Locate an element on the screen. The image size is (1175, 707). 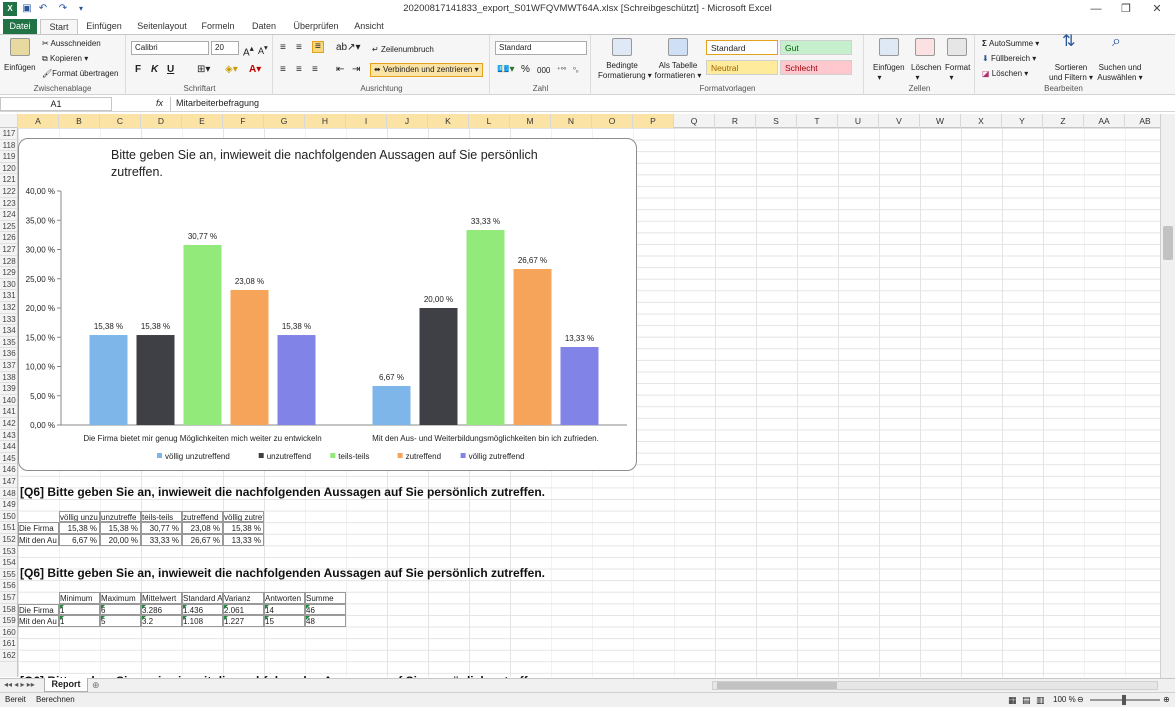
tab-start: Start is located at coordinates (59, 26).